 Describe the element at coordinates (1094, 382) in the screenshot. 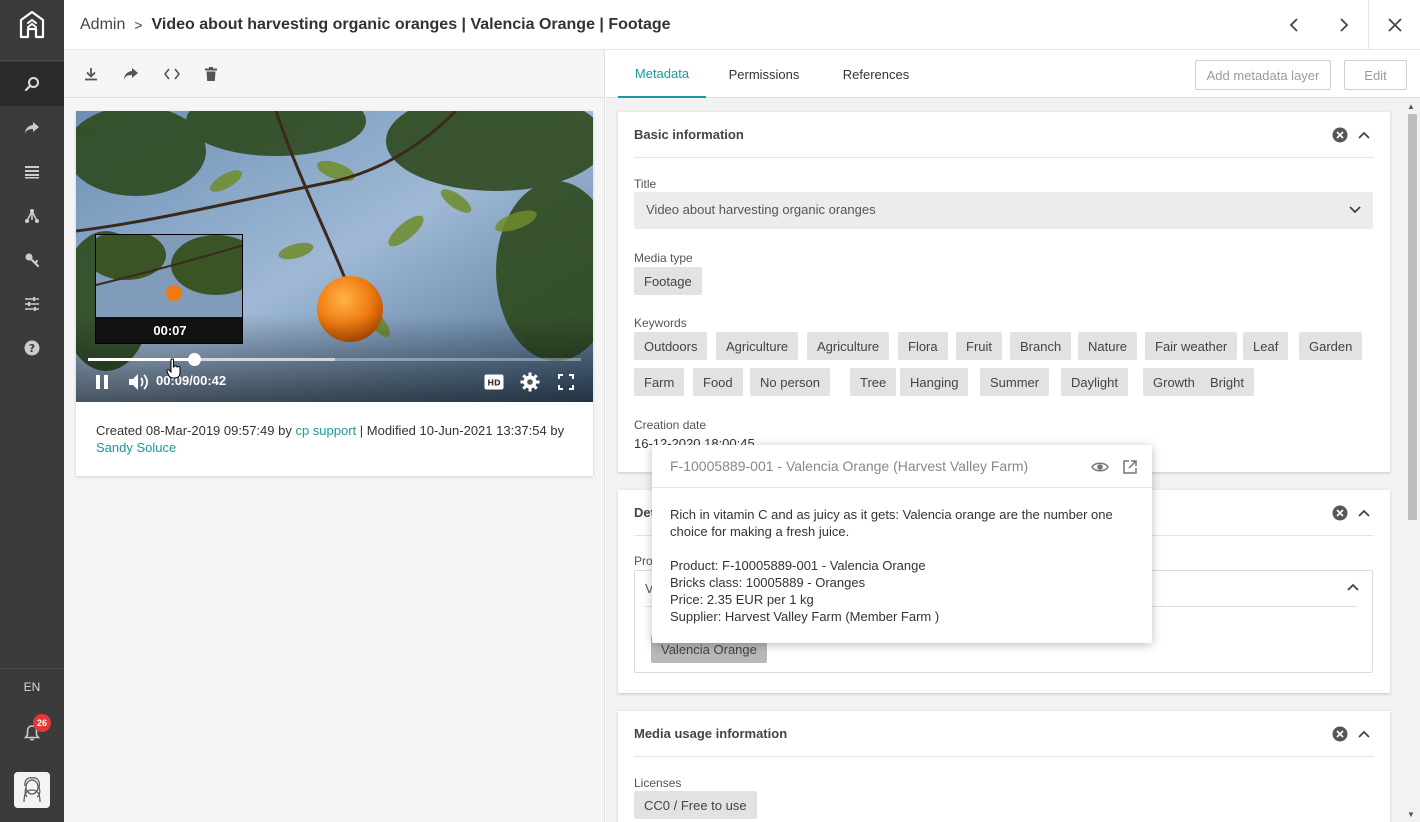

I see `keyword-chip: Daylight` at that location.